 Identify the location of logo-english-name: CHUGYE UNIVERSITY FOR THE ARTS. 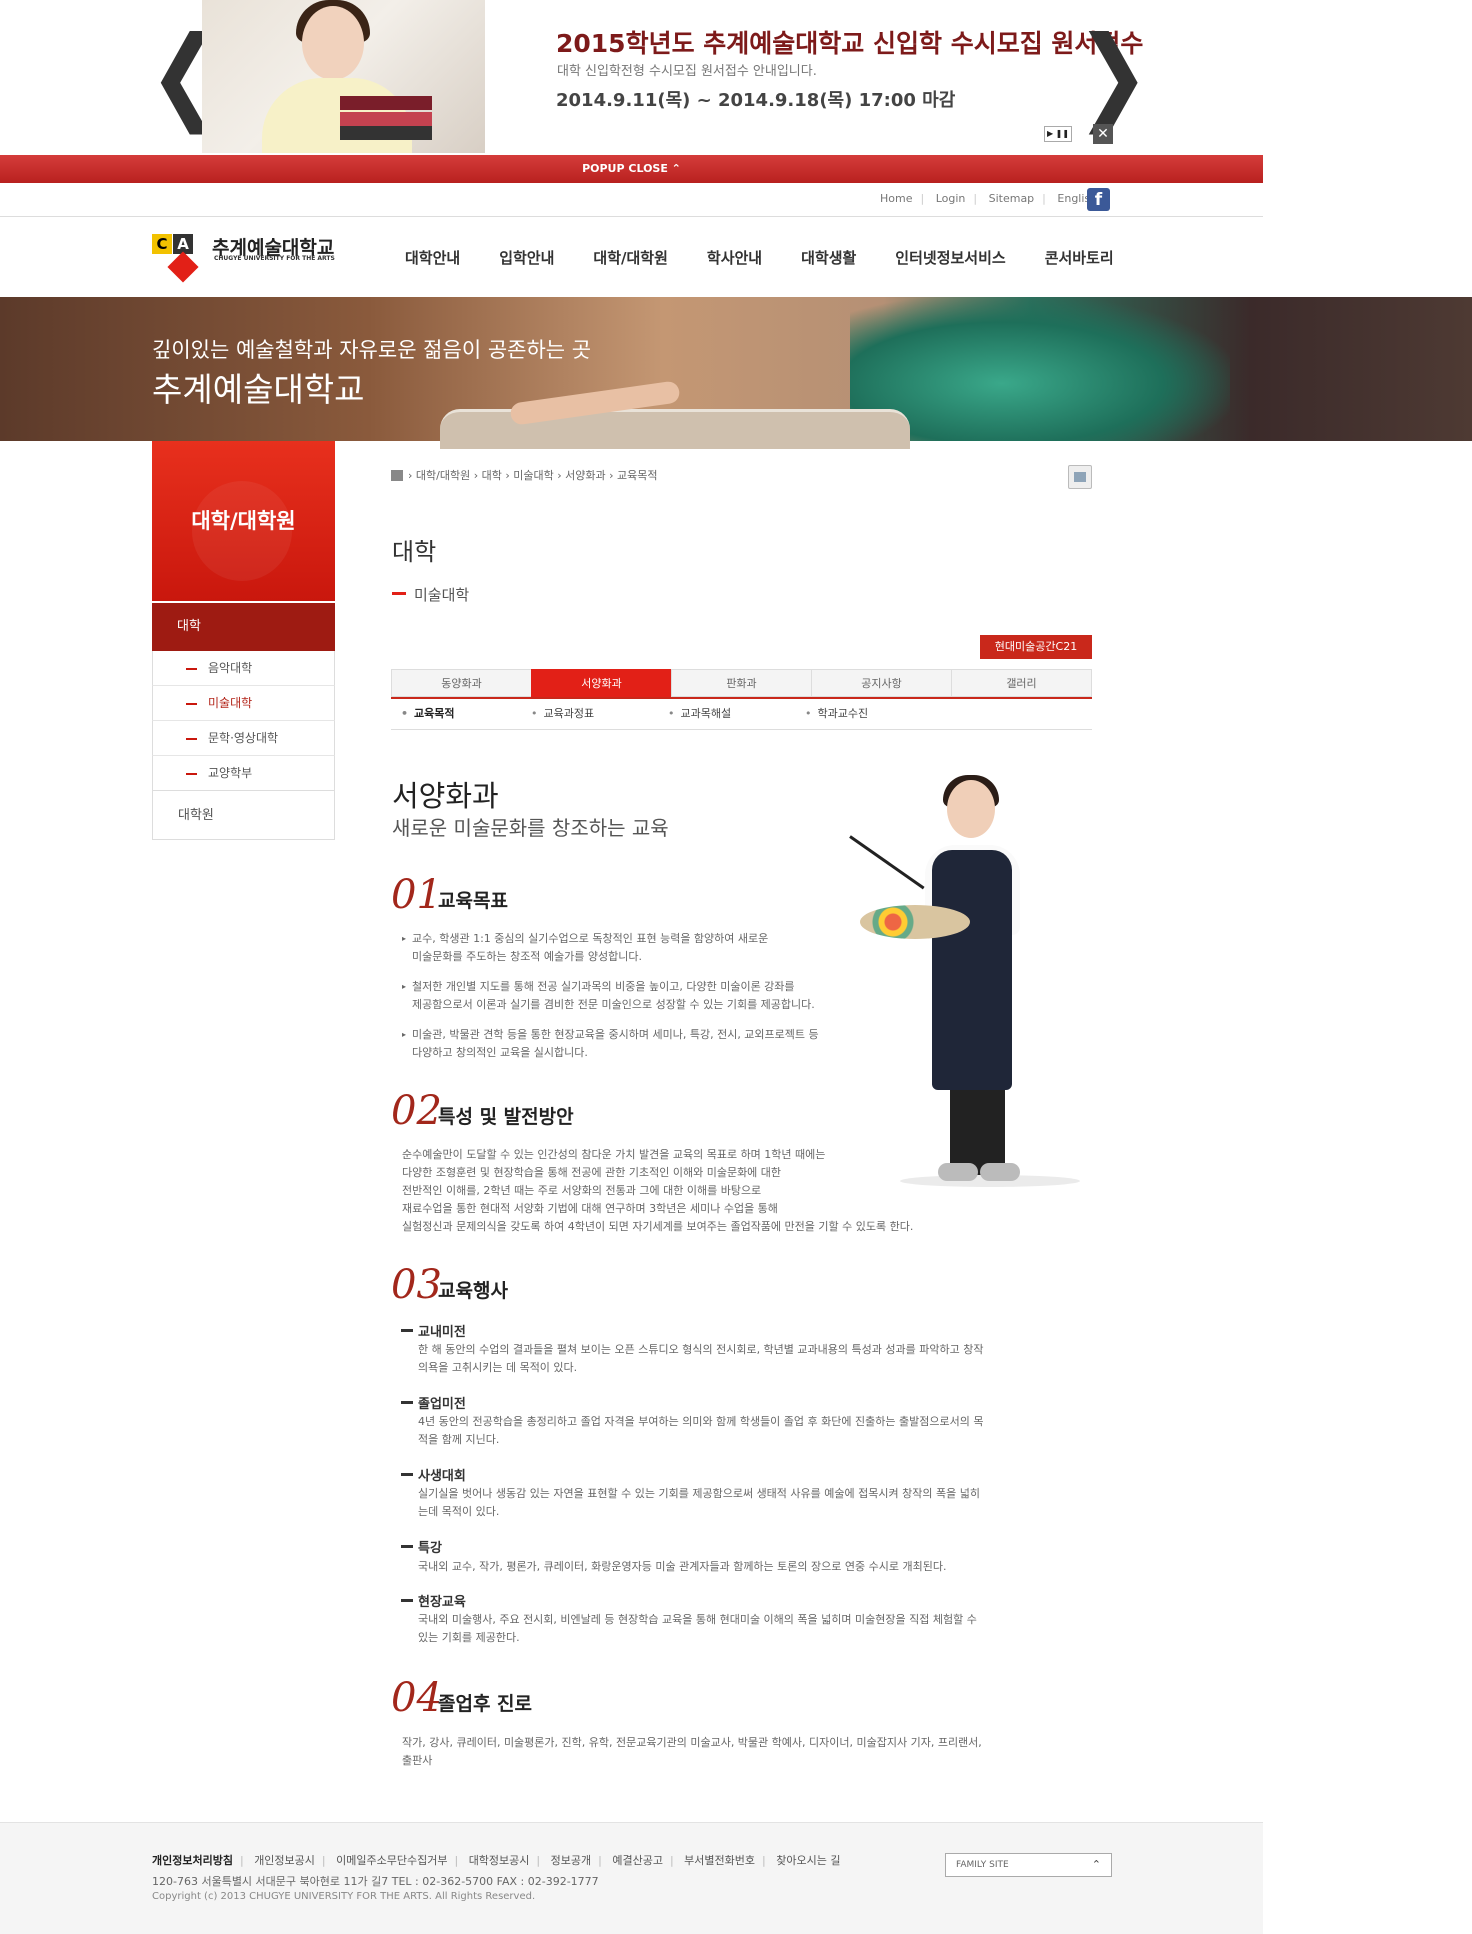
(274, 258).